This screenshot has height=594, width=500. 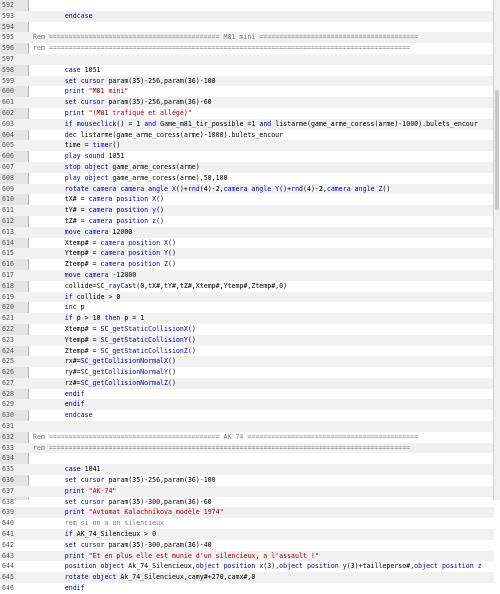 I want to click on code-line: 629 endif, so click(x=247, y=405).